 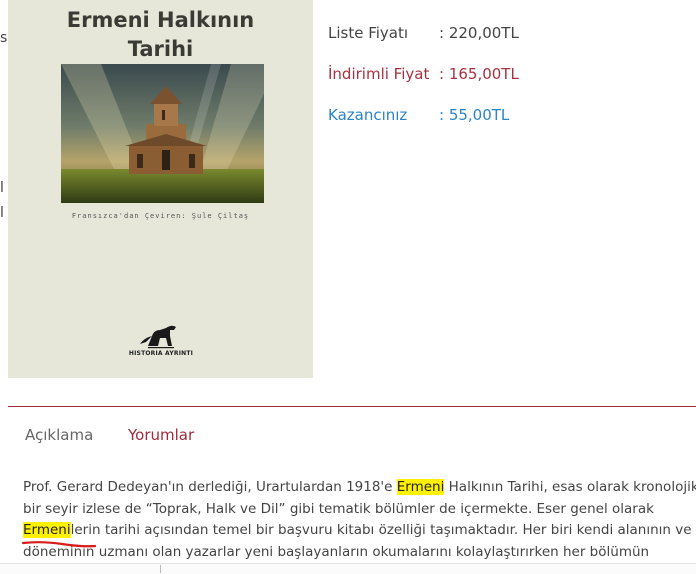 I want to click on section-divider, so click(x=352, y=406).